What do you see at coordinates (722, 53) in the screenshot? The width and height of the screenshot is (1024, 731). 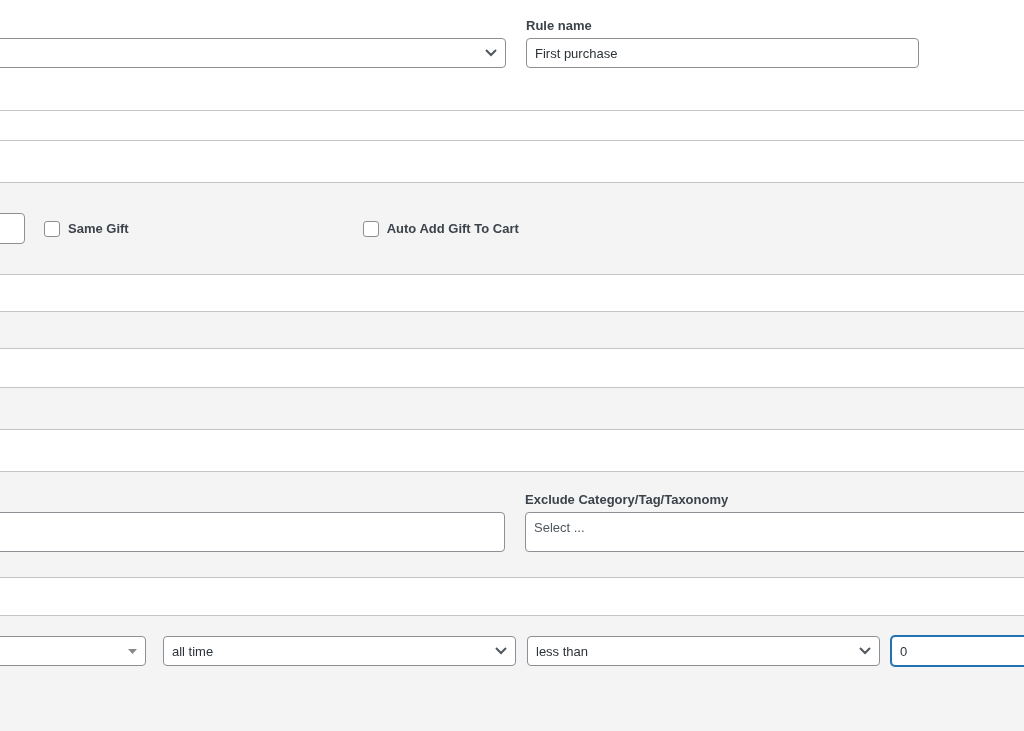 I see `input-field: First purchase` at bounding box center [722, 53].